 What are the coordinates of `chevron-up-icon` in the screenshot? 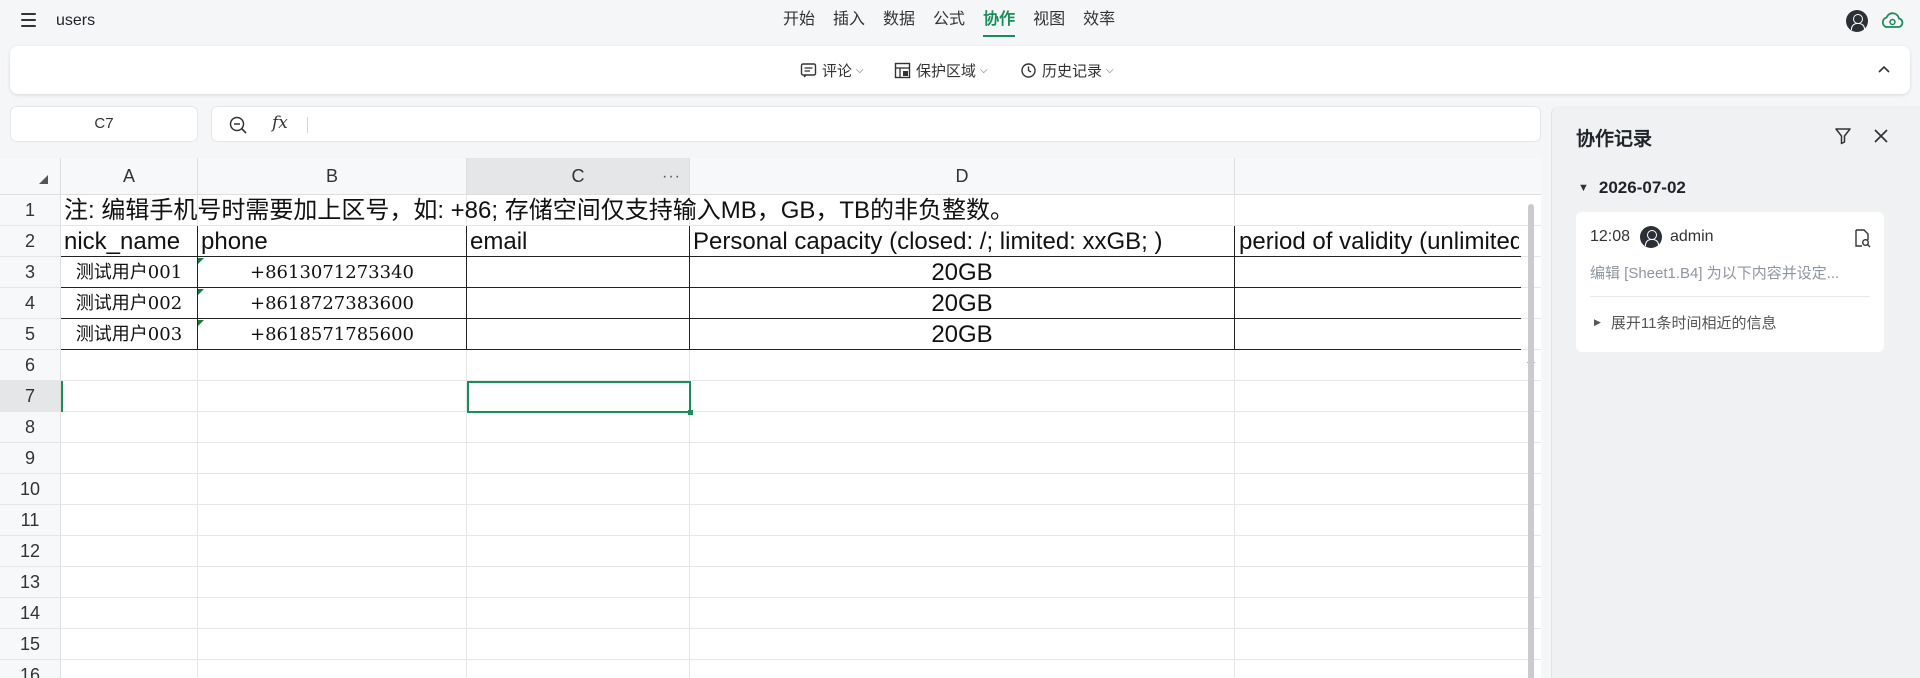 It's located at (1884, 70).